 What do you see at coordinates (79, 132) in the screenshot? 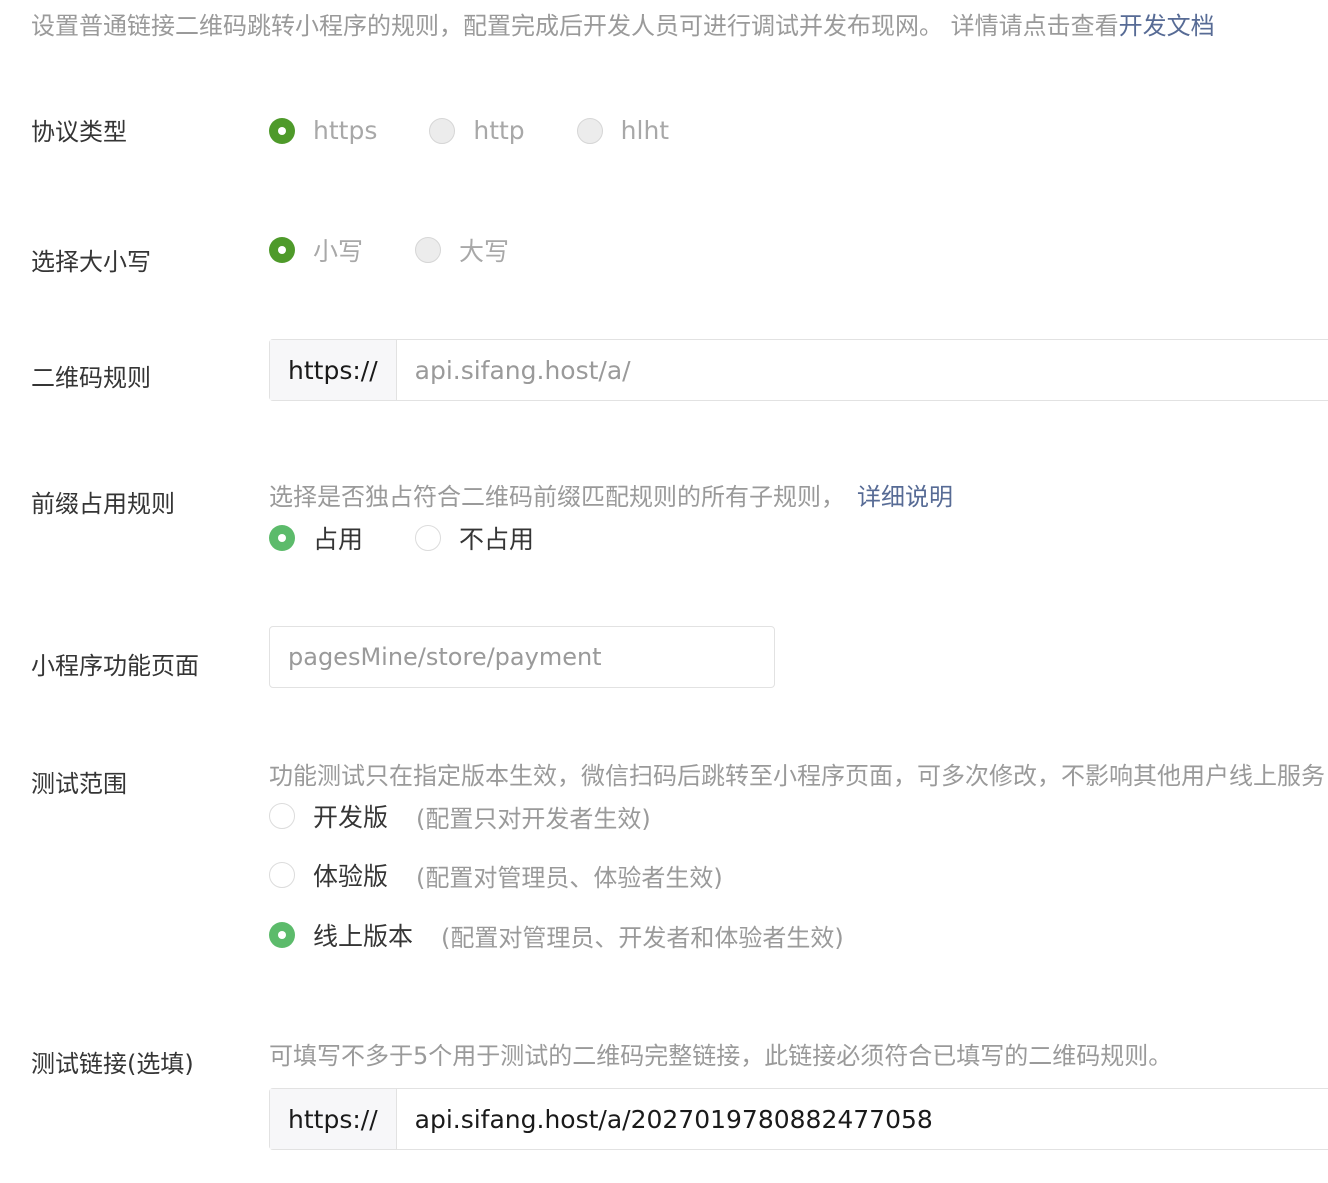
I see `protocol-label: 协议类型` at bounding box center [79, 132].